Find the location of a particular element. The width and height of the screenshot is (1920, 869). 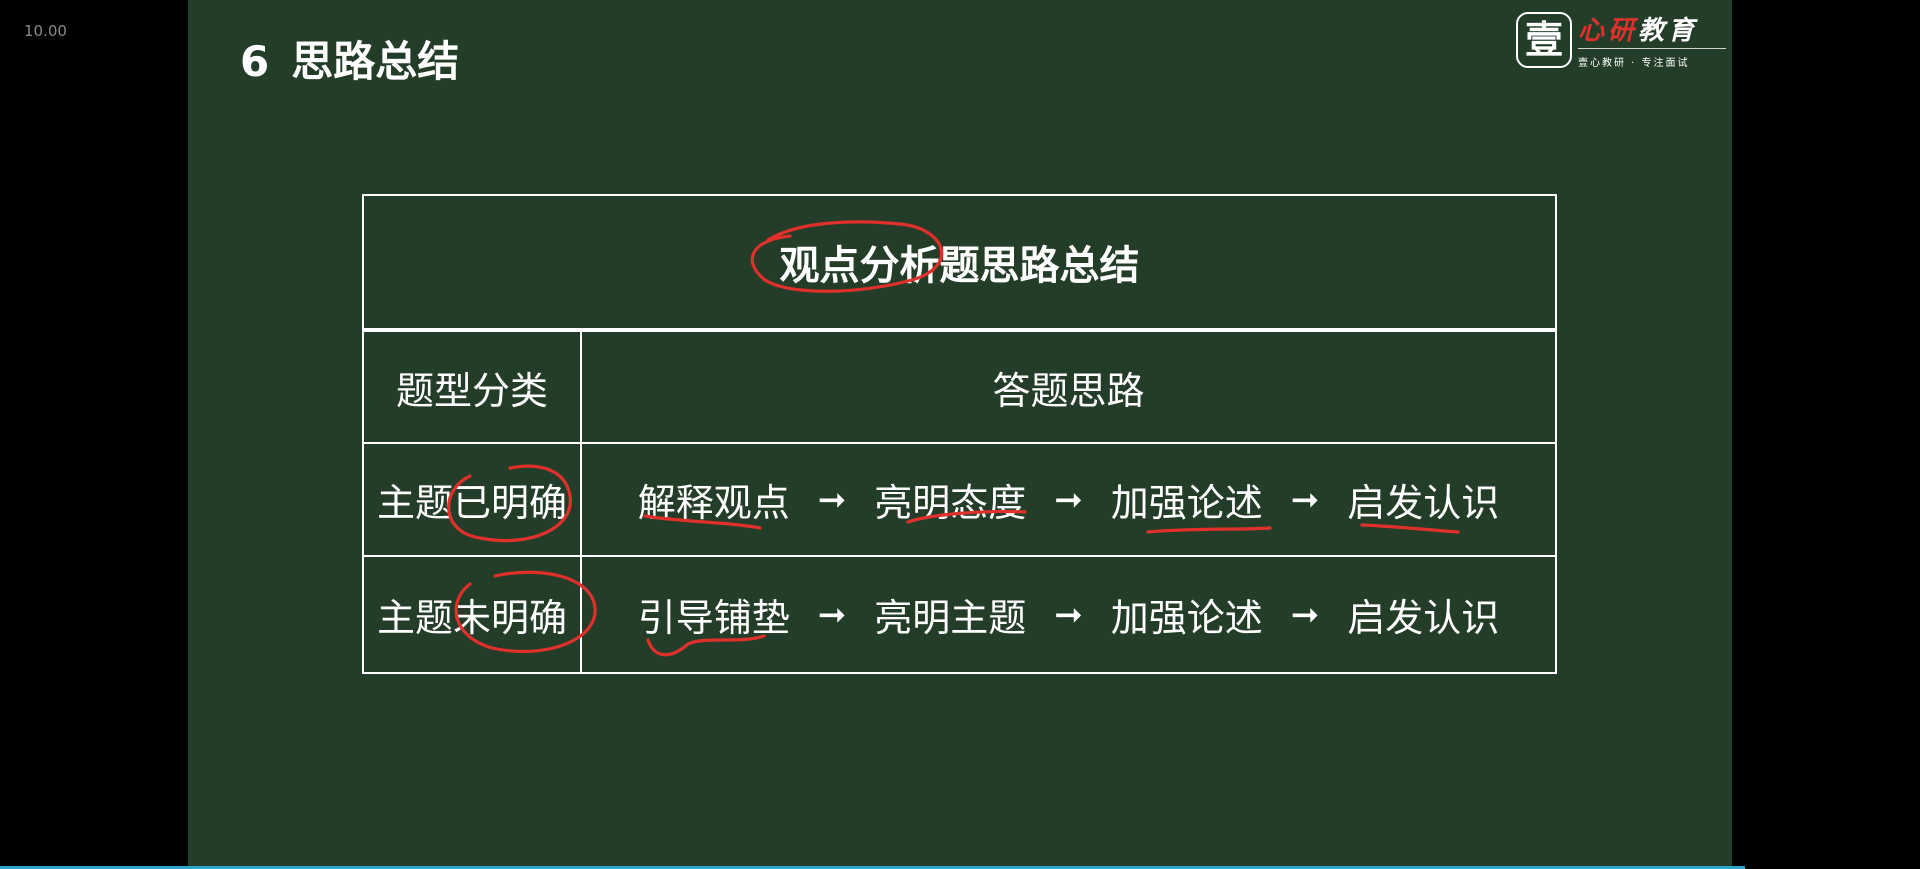

logo-seal-icon: 壹 is located at coordinates (1544, 40).